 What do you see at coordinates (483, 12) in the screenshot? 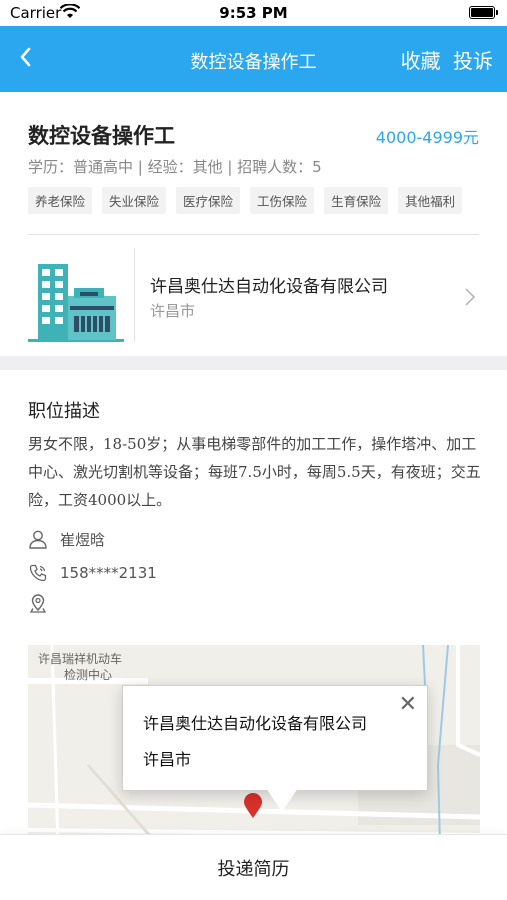
I see `battery-icon` at bounding box center [483, 12].